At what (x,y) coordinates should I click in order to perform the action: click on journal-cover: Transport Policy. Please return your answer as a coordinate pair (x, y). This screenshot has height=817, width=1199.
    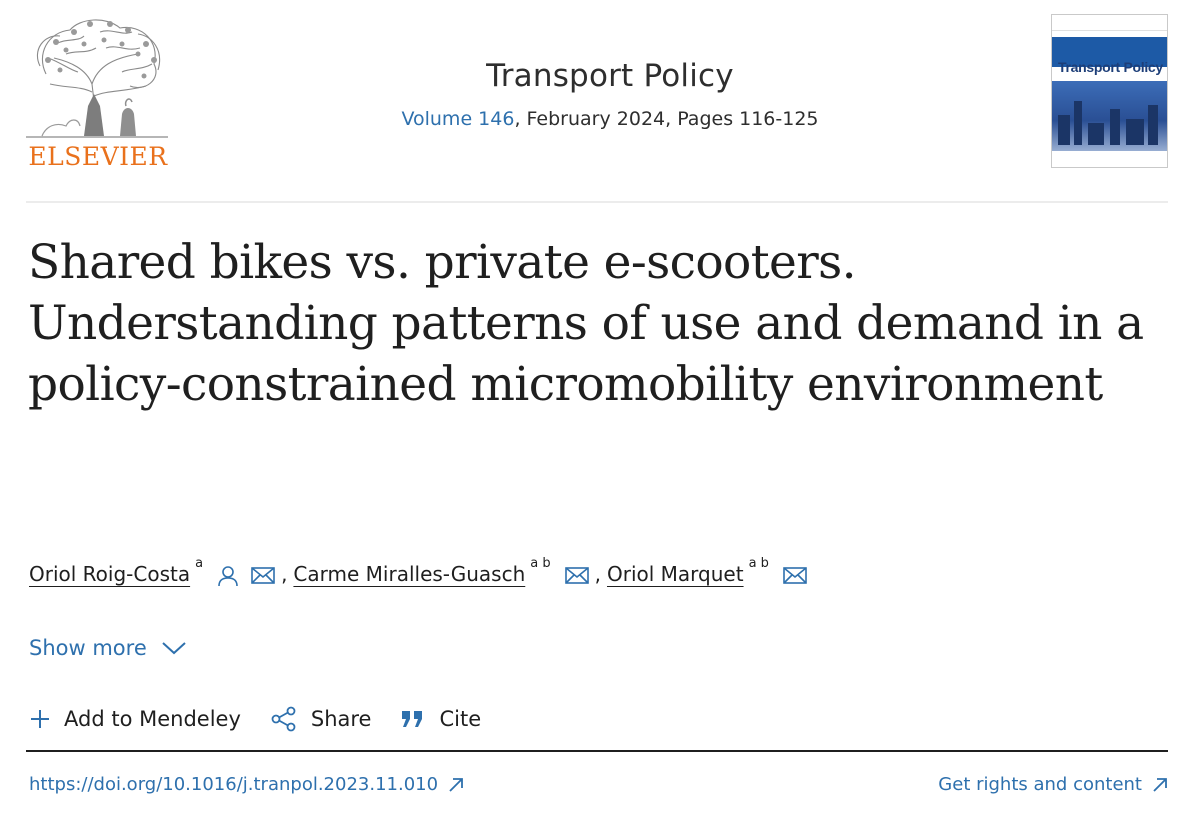
    Looking at the image, I should click on (1109, 91).